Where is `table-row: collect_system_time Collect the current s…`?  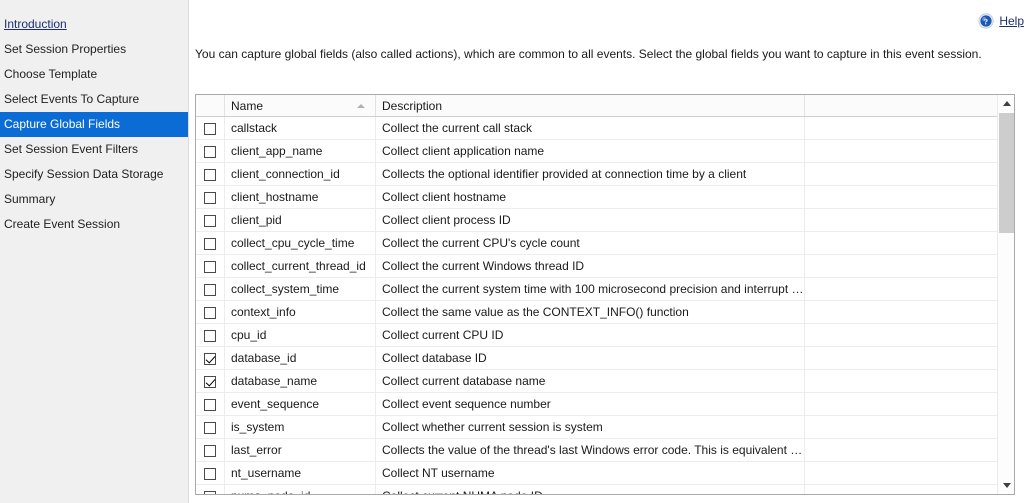
table-row: collect_system_time Collect the current s… is located at coordinates (596, 289).